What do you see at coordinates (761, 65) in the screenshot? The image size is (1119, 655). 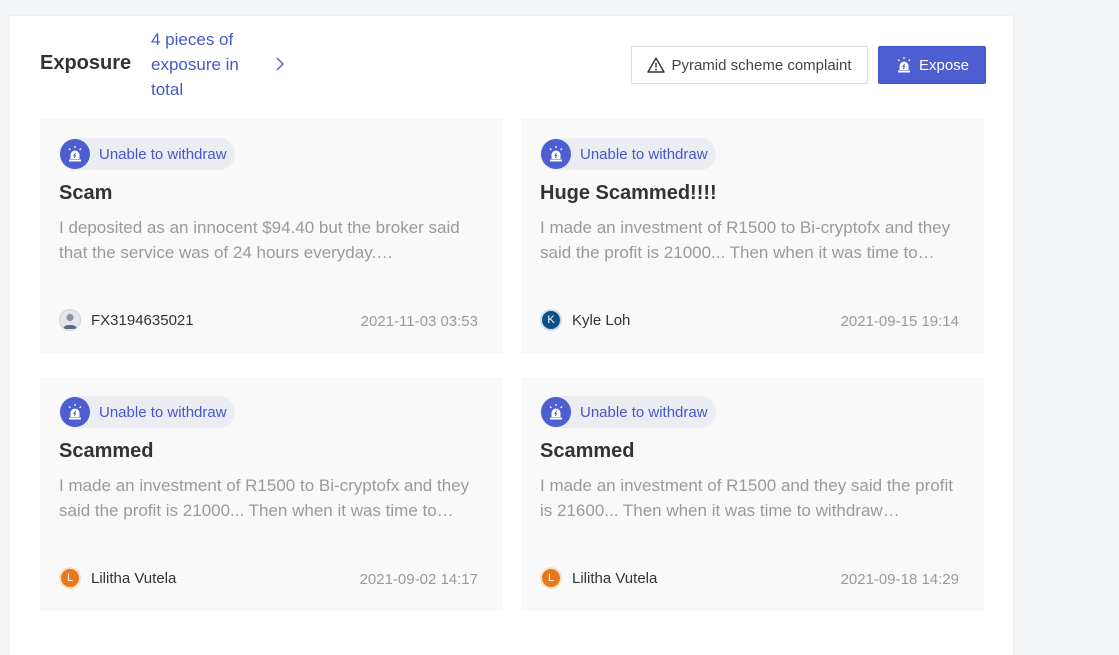 I see `complaint-button-label: Pyramid scheme complaint` at bounding box center [761, 65].